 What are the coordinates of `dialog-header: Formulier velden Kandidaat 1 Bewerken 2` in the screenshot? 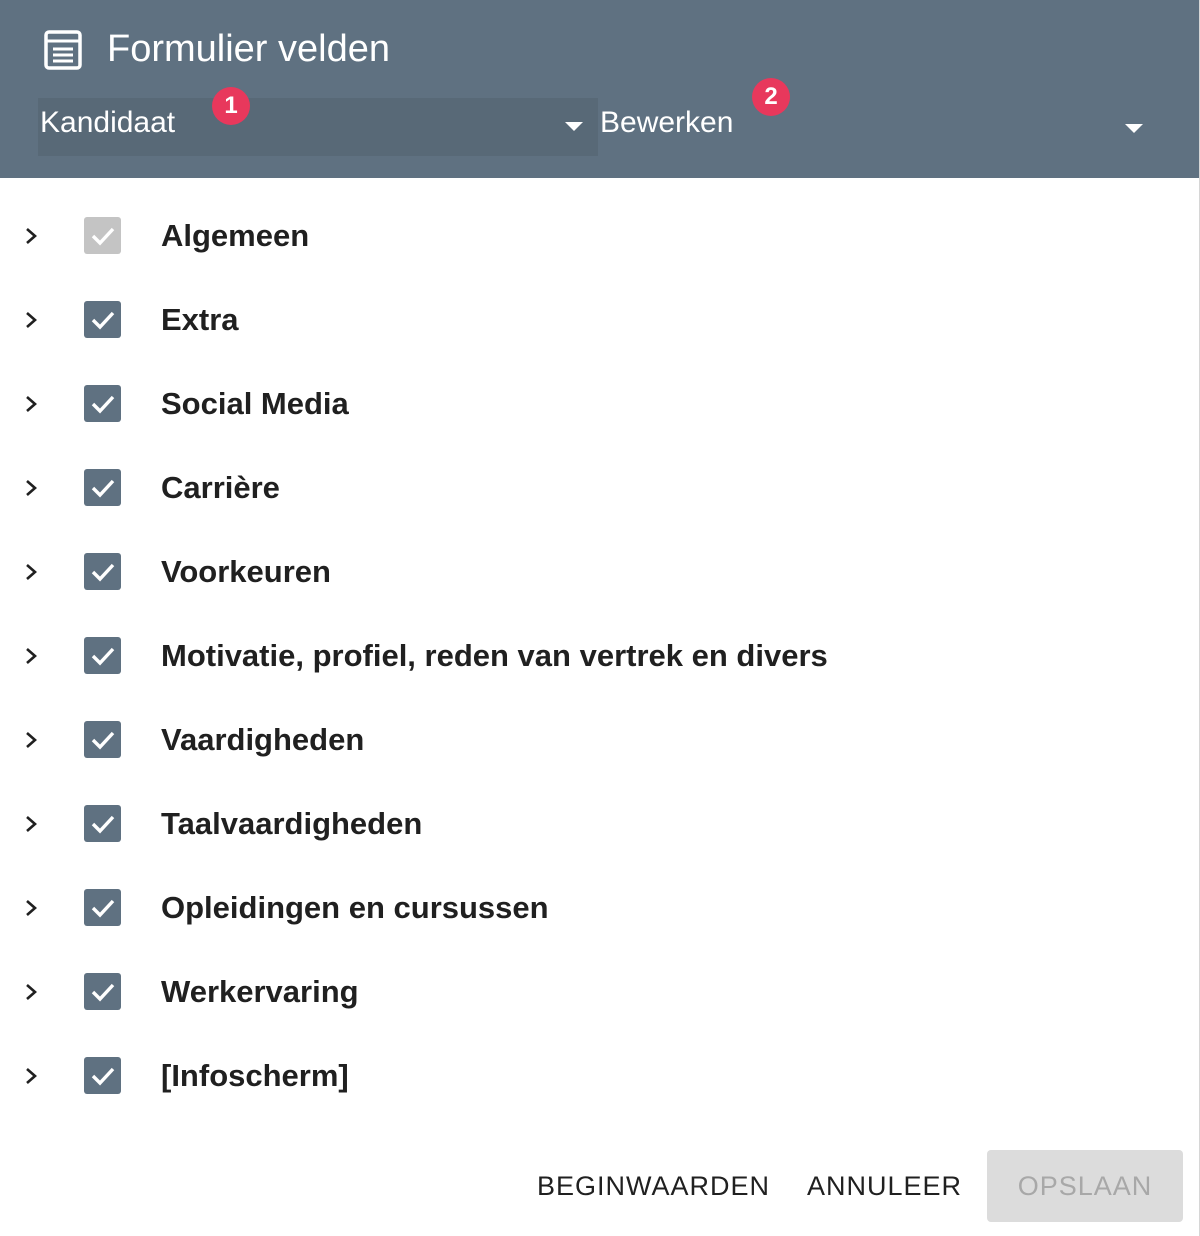 It's located at (599, 89).